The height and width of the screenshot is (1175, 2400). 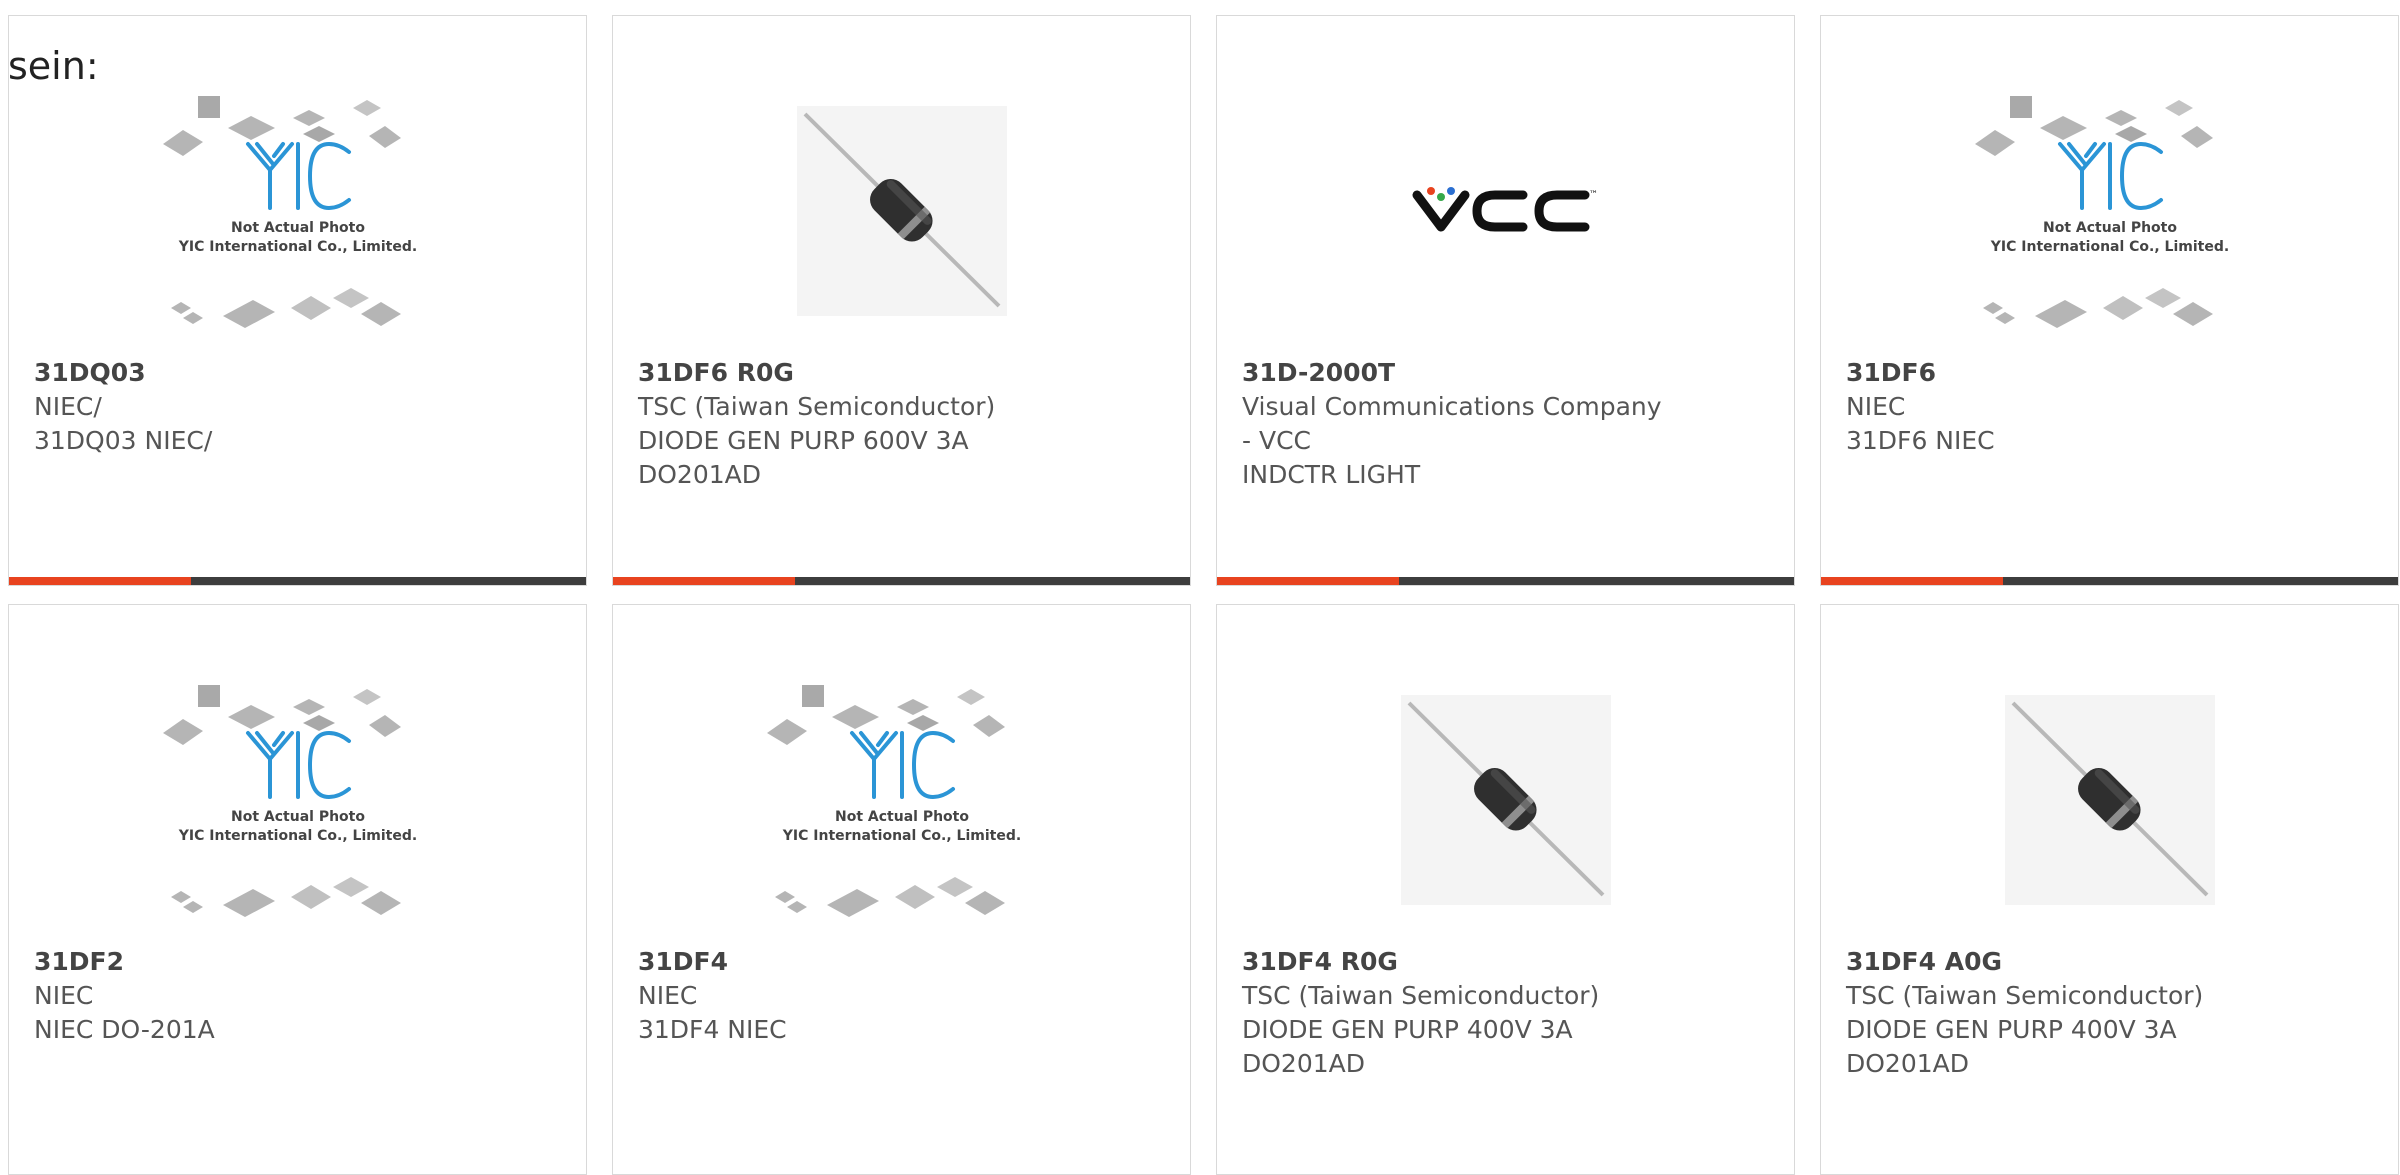 I want to click on part-number: 31DF2, so click(x=300, y=962).